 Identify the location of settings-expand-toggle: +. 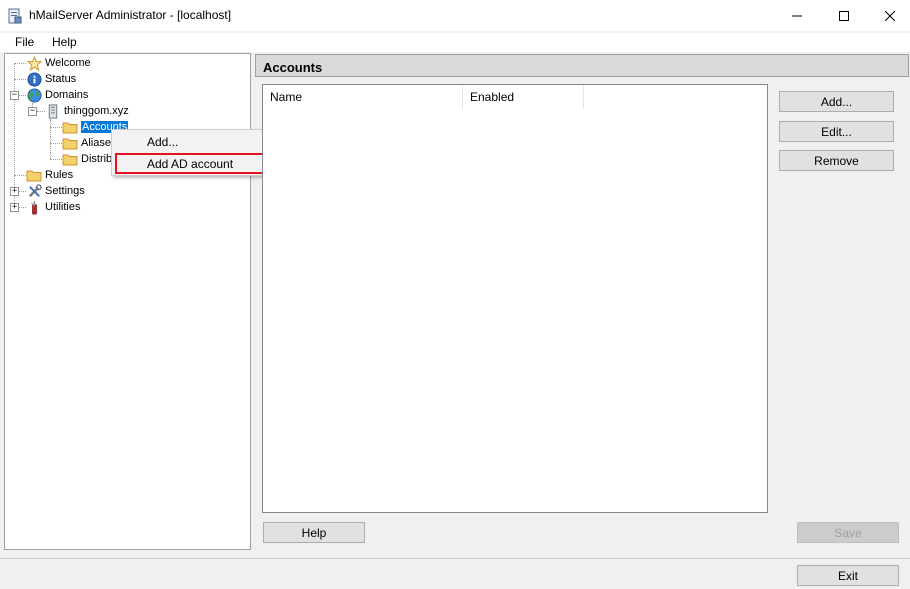
(14, 191).